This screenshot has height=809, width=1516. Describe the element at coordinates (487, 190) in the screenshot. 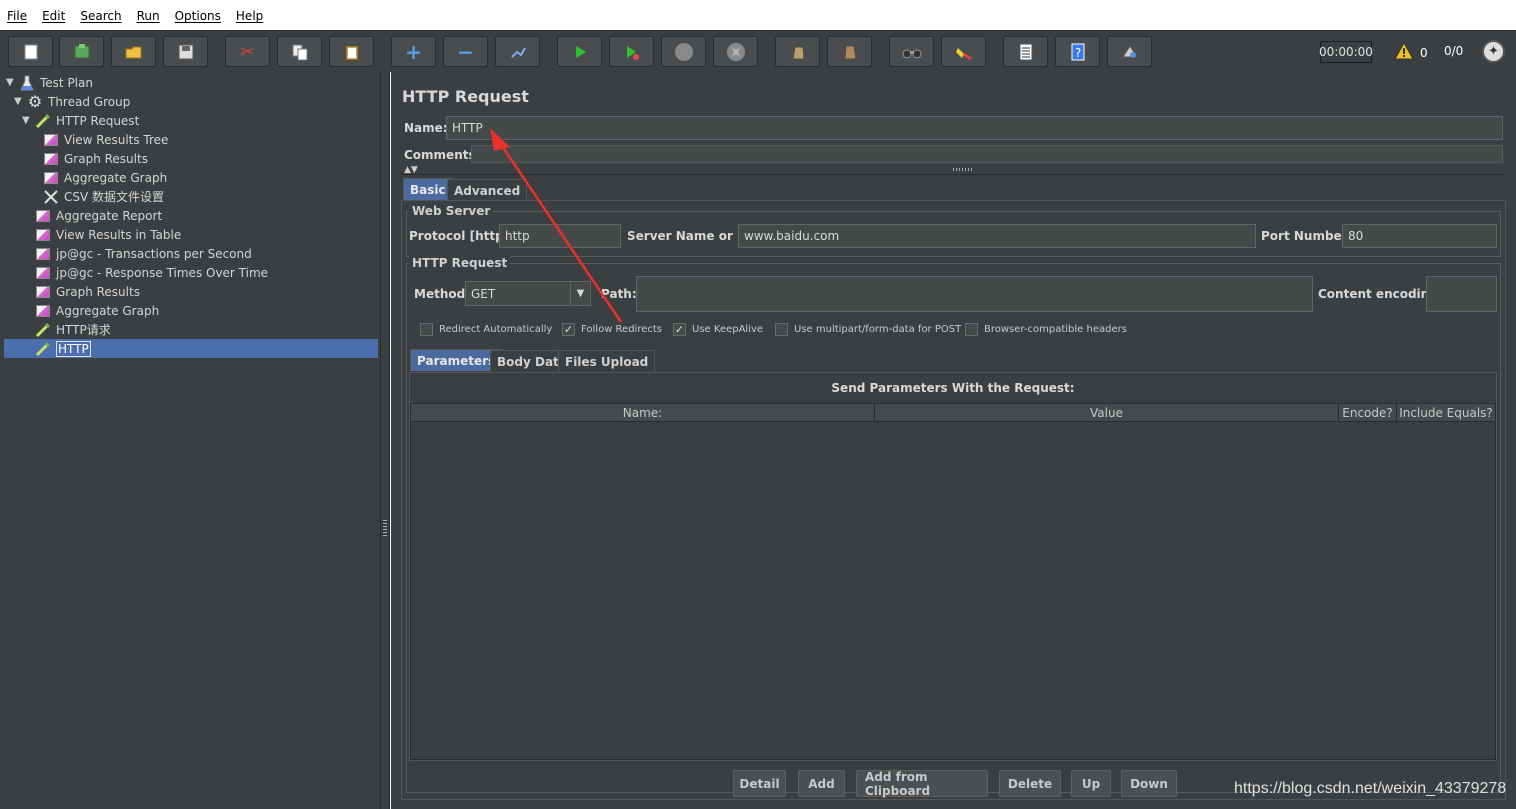

I see `tab-advanced: Advanced` at that location.